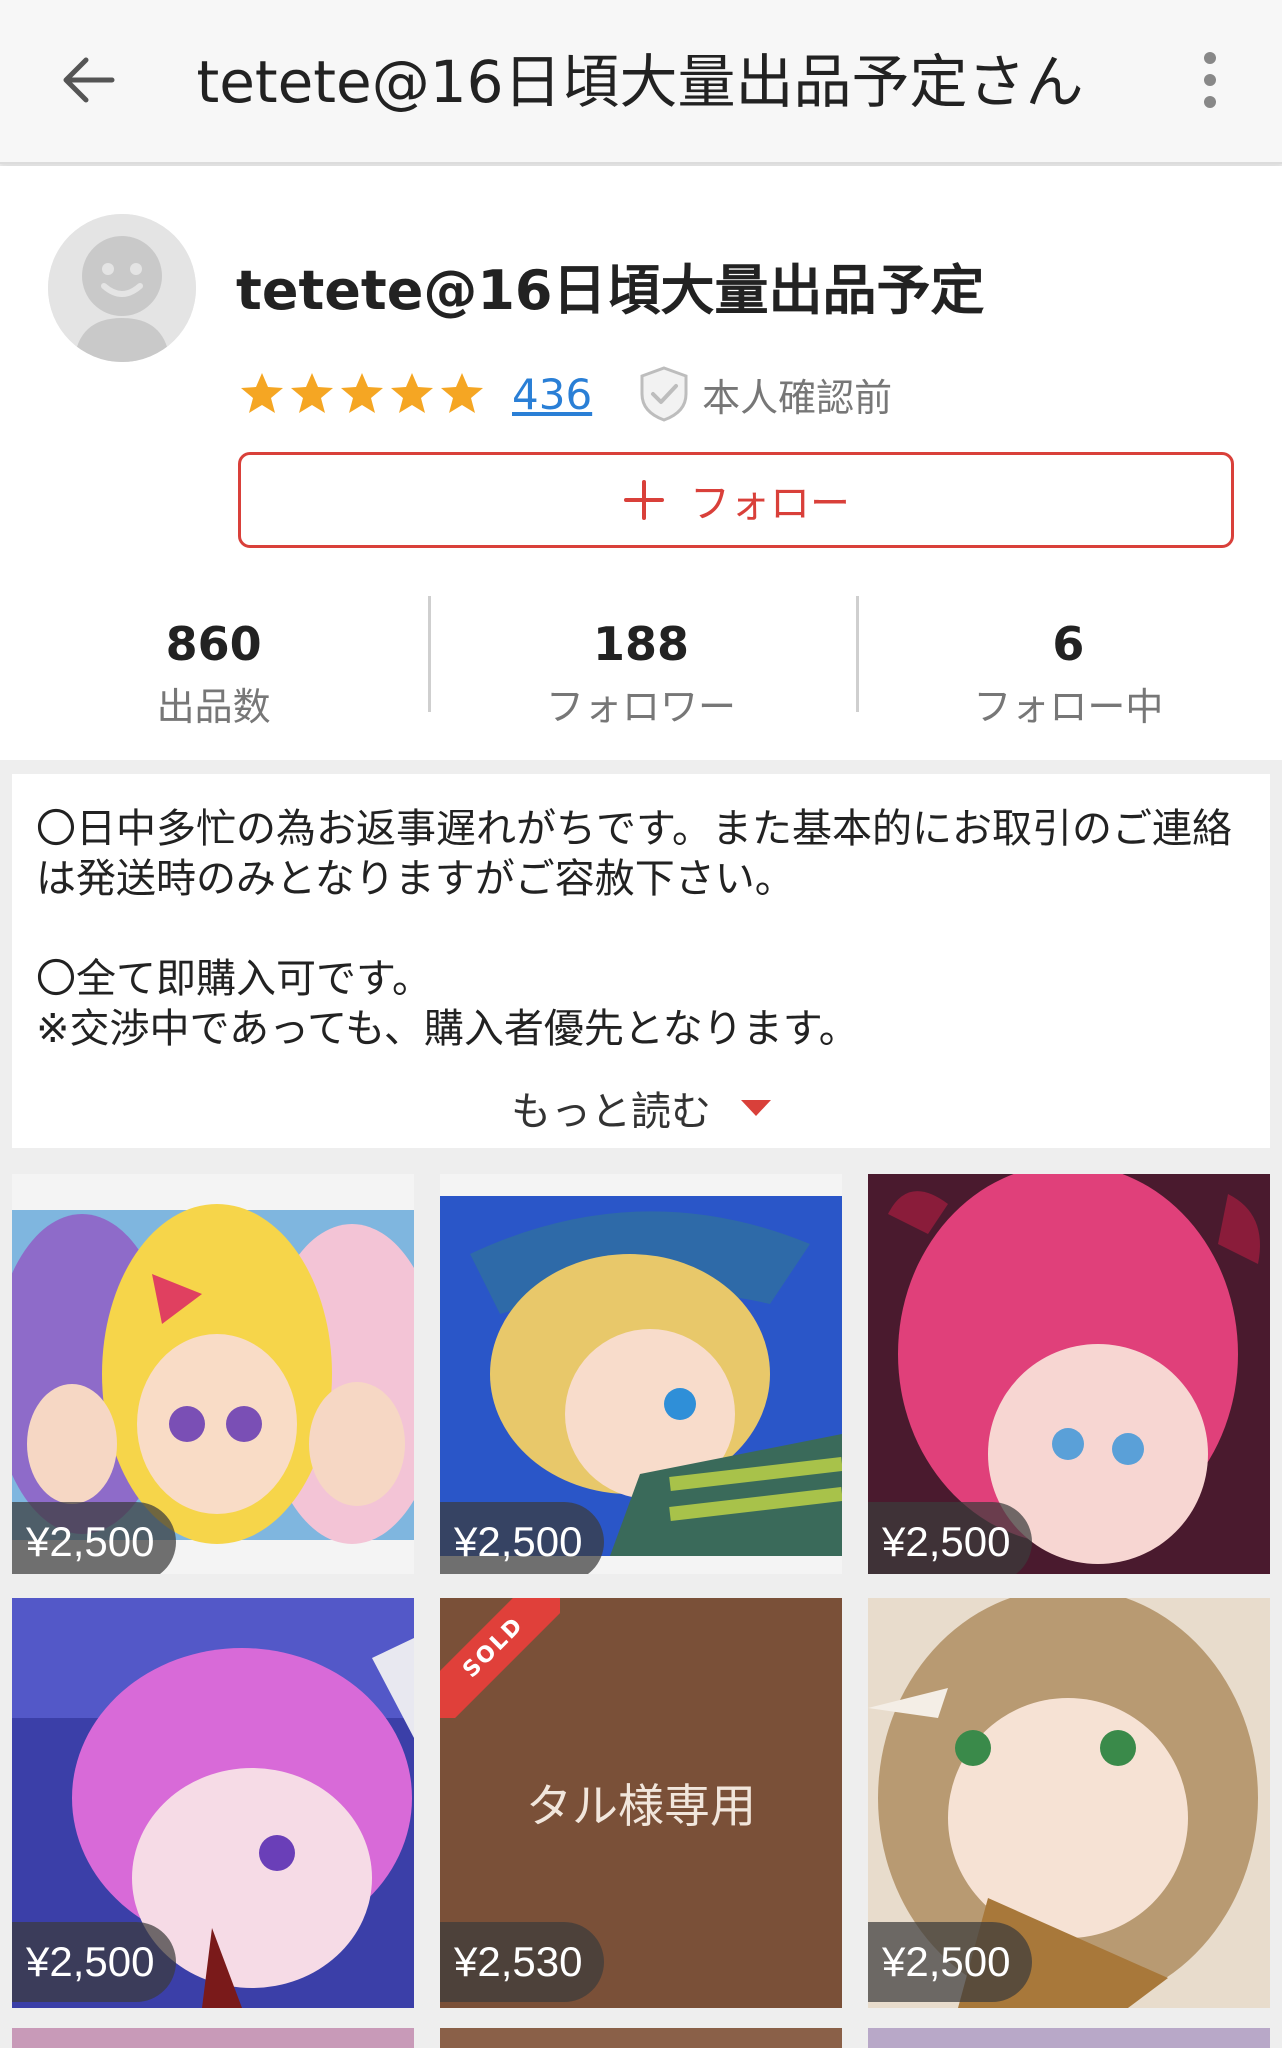 The width and height of the screenshot is (1282, 2048). I want to click on page-title: tetete@16日頃大量出品予定さん, so click(640, 82).